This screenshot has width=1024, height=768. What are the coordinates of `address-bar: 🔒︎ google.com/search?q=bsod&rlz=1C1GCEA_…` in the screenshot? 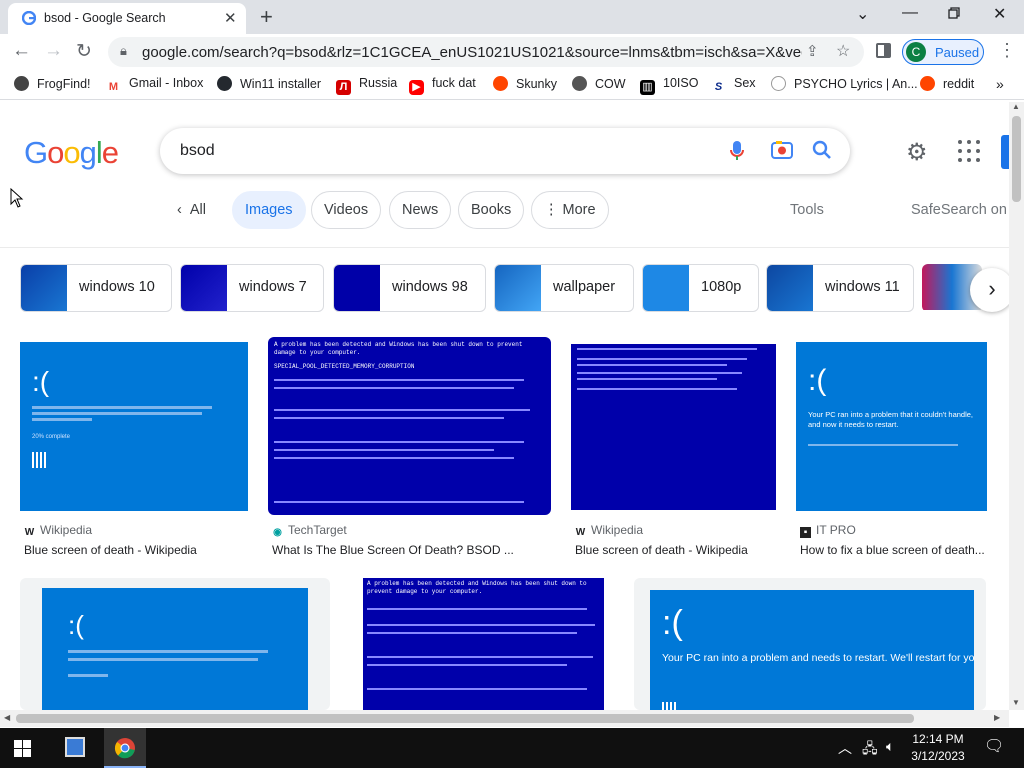 It's located at (486, 52).